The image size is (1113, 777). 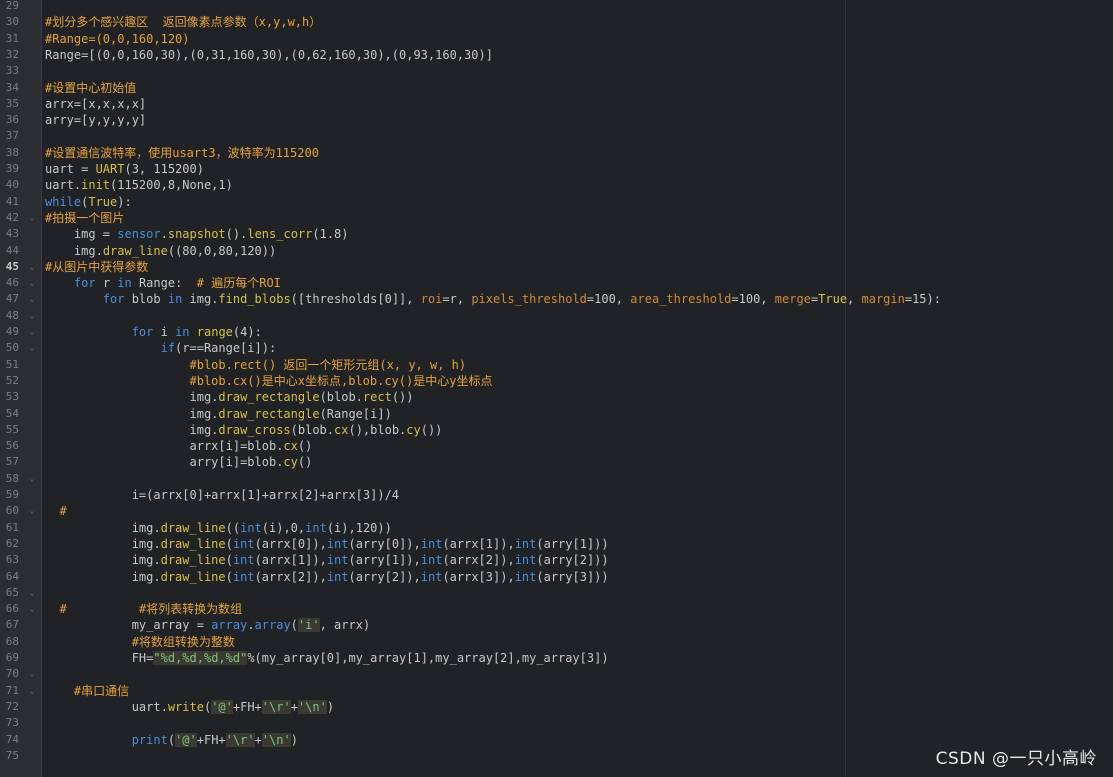 I want to click on code-token: 'i', so click(x=308, y=625).